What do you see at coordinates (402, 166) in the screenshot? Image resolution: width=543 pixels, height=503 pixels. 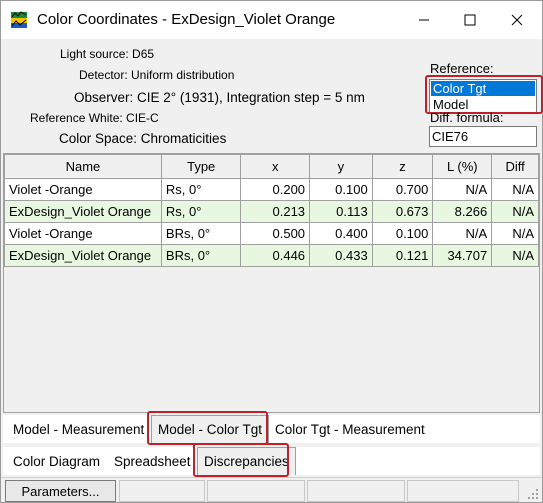 I see `column-header-z: z` at bounding box center [402, 166].